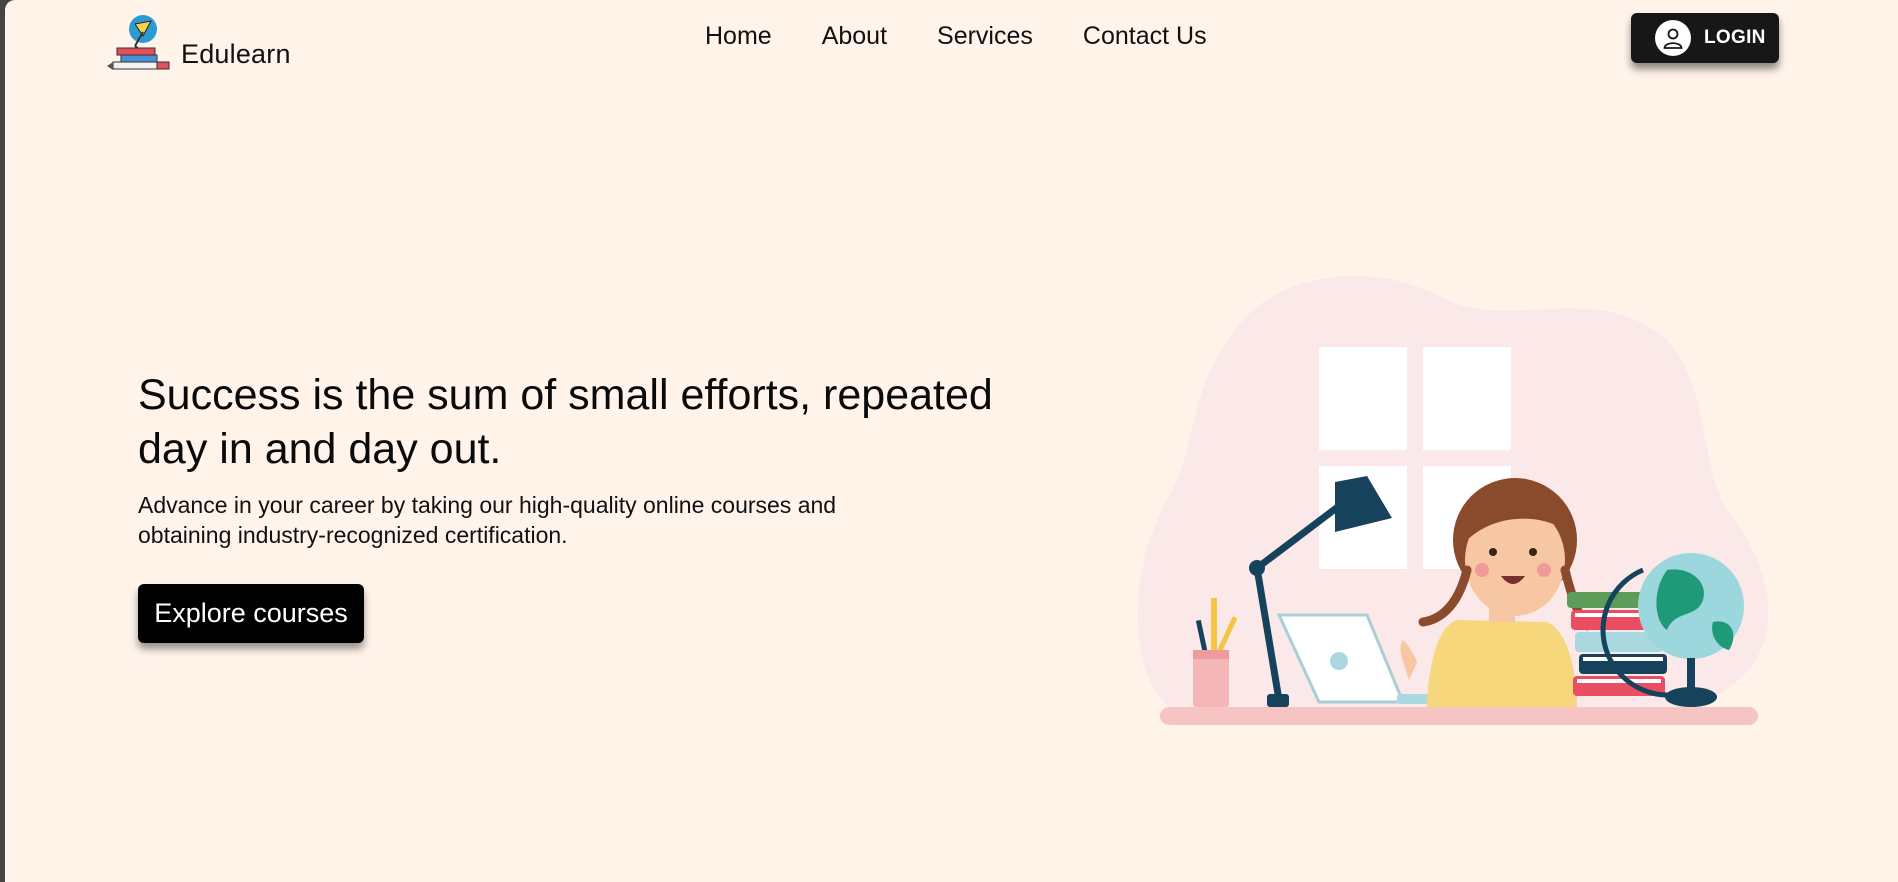 This screenshot has width=1898, height=882. I want to click on login-button: LOGIN, so click(1705, 38).